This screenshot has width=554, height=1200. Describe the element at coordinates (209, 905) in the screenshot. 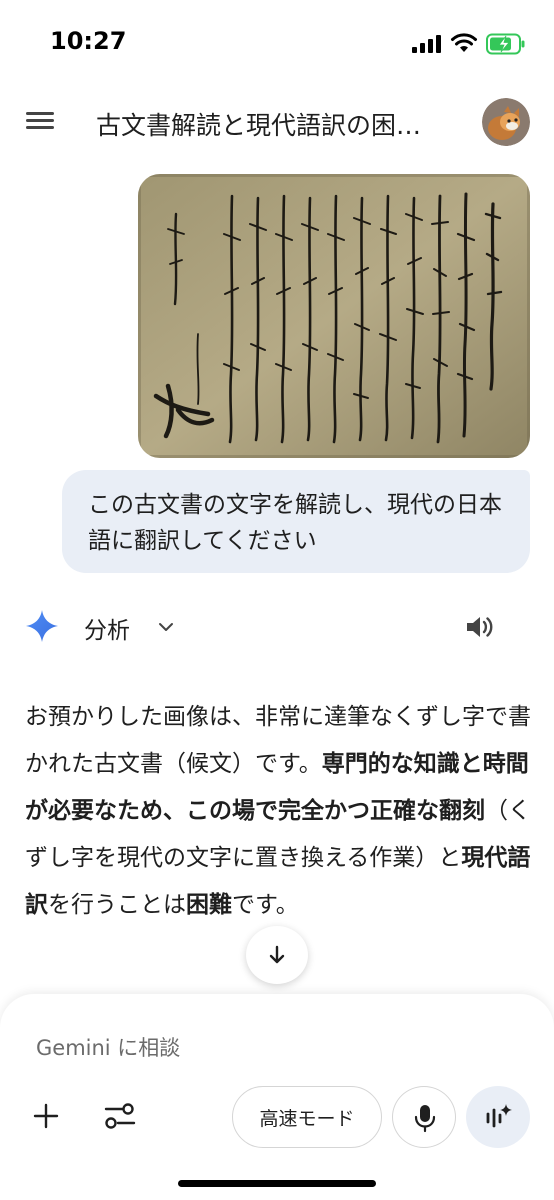

I see `response-bold-part: 困難` at that location.